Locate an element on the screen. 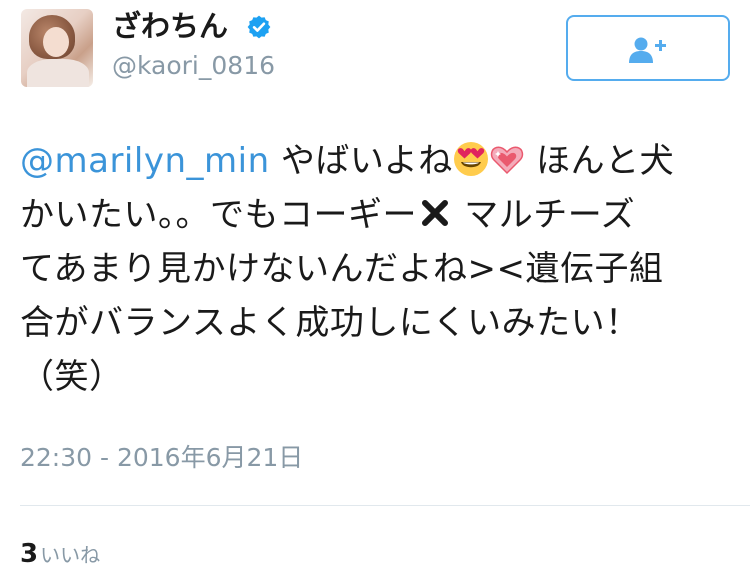 The width and height of the screenshot is (750, 583). follow-button is located at coordinates (648, 48).